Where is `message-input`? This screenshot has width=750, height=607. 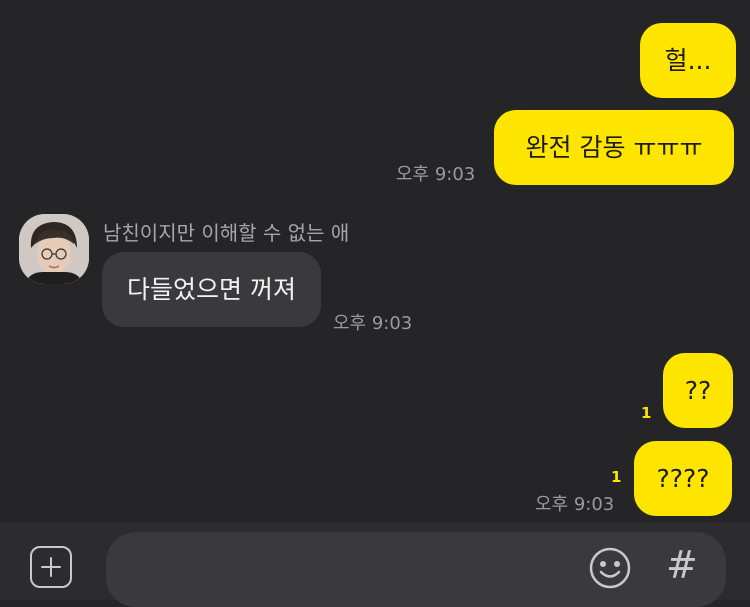
message-input is located at coordinates (416, 569).